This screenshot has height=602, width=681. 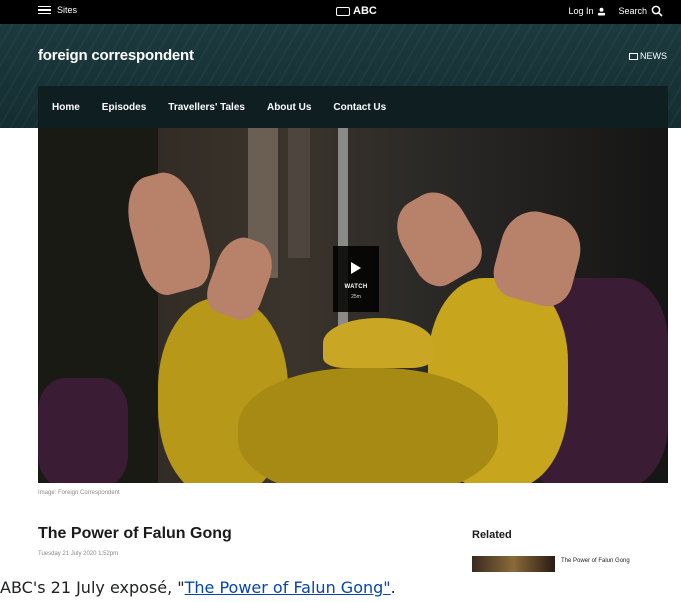 I want to click on watch-label: WATCH, so click(x=356, y=287).